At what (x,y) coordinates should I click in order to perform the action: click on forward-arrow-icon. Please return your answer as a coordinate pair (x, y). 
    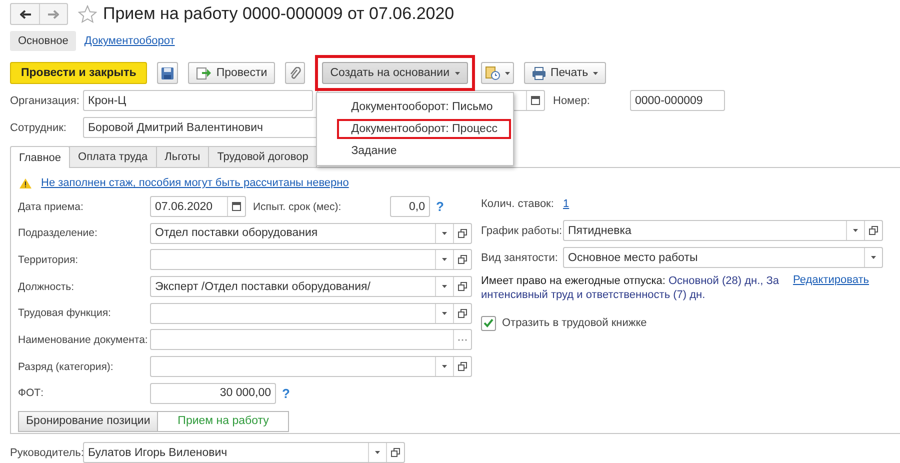
    Looking at the image, I should click on (53, 14).